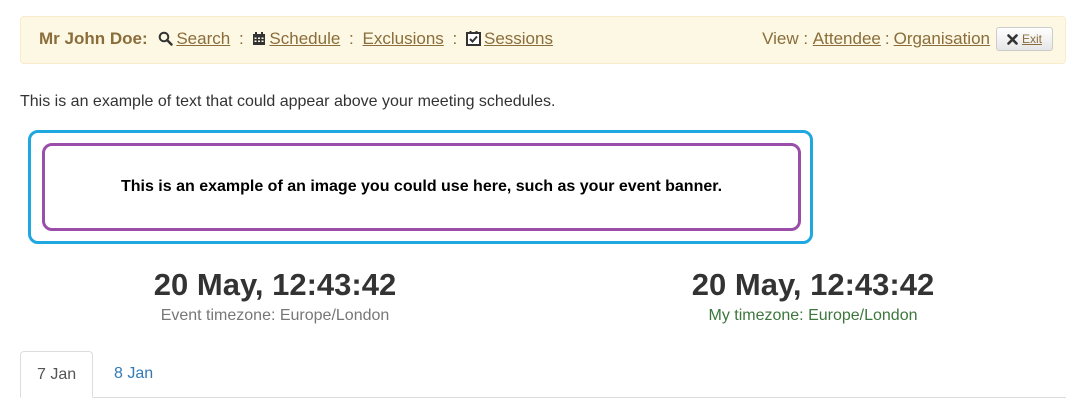 Image resolution: width=1081 pixels, height=411 pixels. I want to click on my-timezone: My timezone: Europe/London, so click(813, 315).